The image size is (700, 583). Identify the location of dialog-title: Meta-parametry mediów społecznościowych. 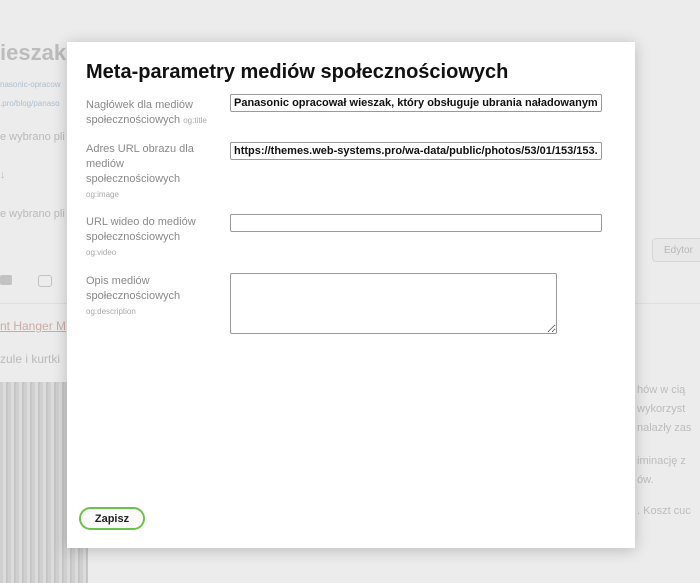
(297, 72).